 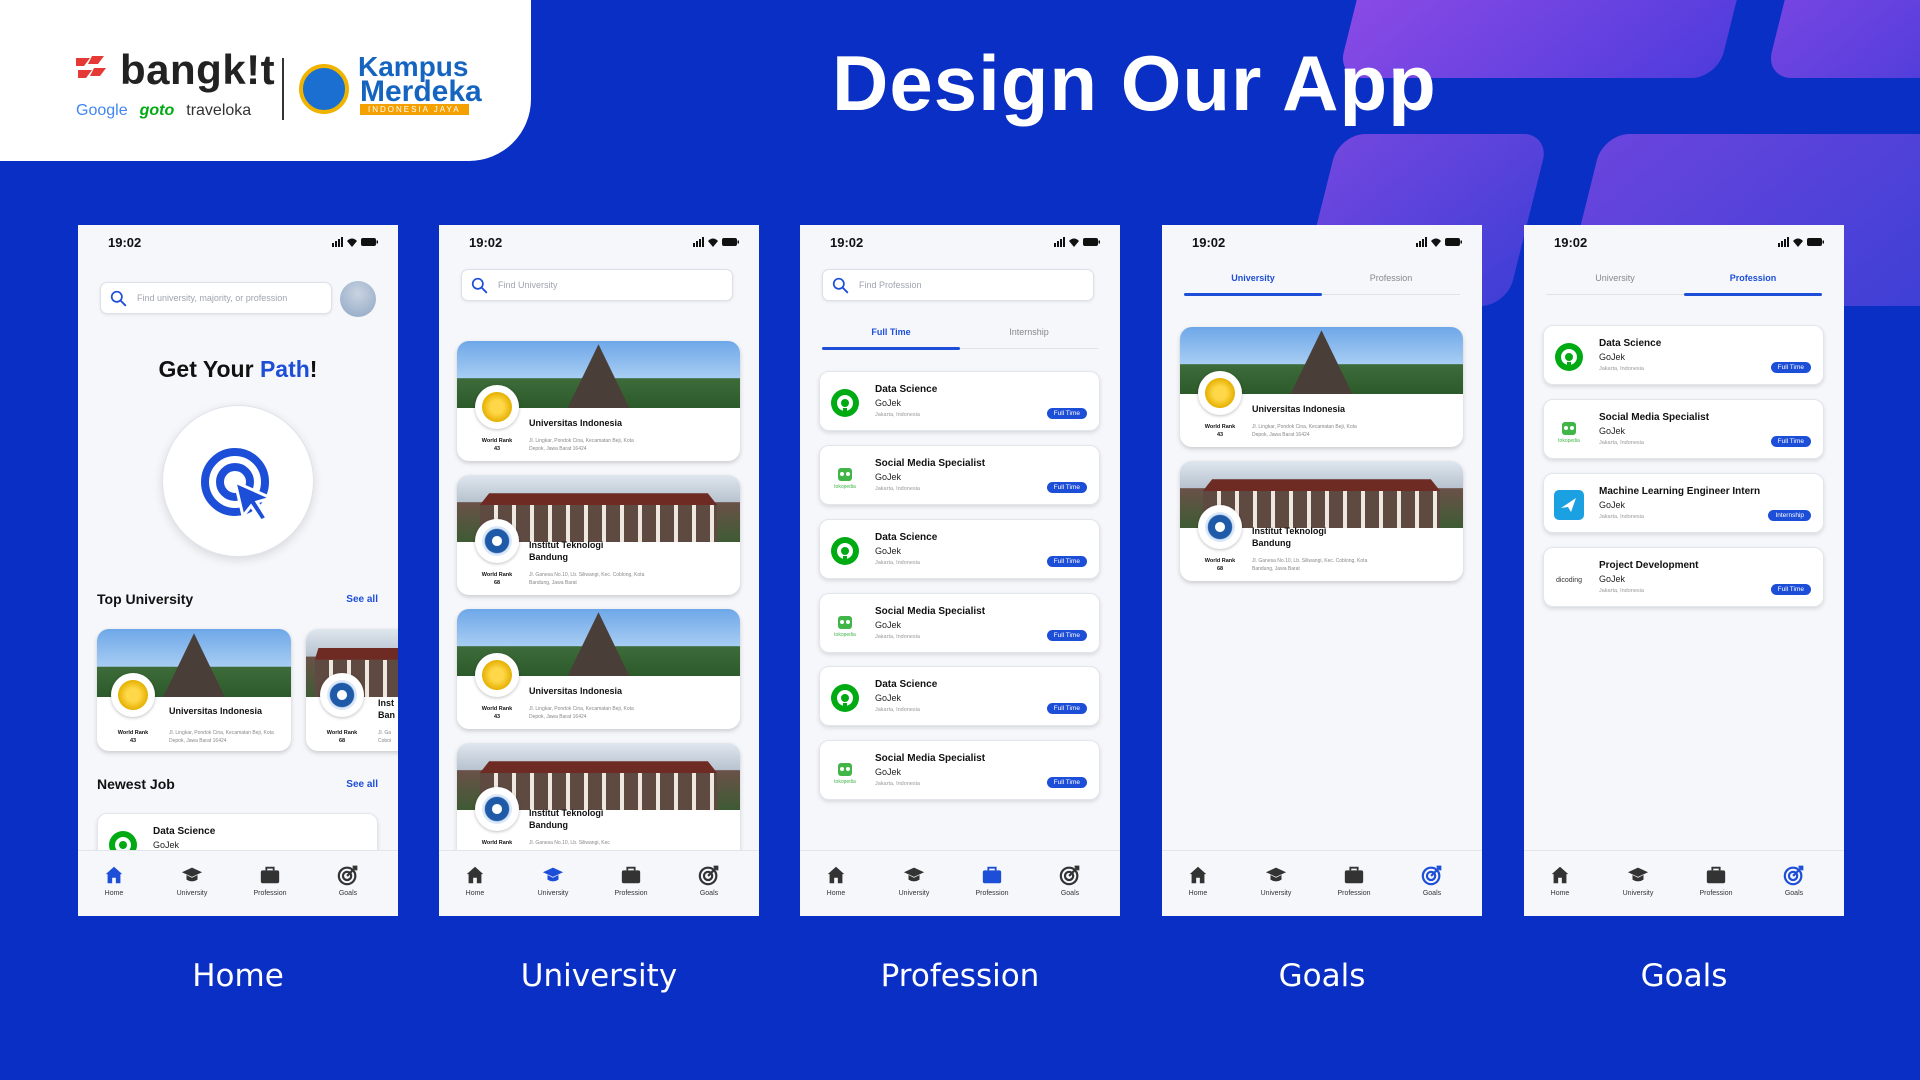 What do you see at coordinates (1789, 515) in the screenshot?
I see `job-type-badge: Internship` at bounding box center [1789, 515].